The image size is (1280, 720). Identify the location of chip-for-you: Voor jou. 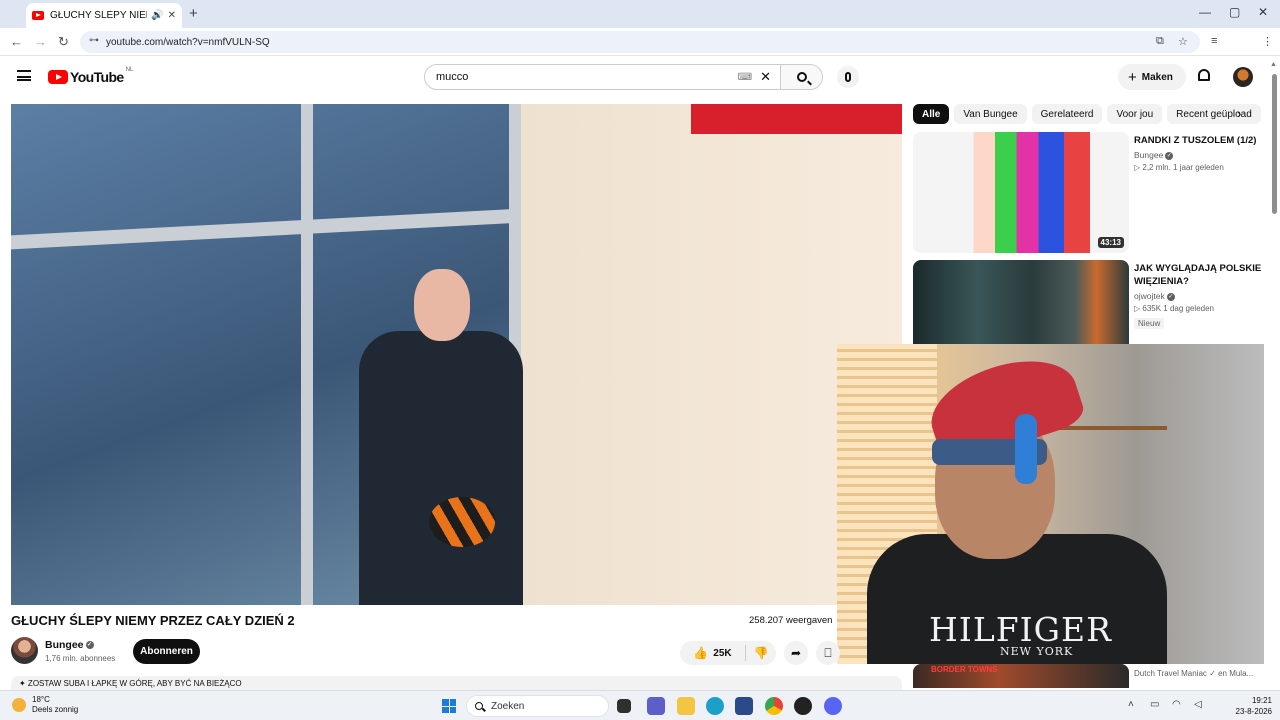
(1135, 114).